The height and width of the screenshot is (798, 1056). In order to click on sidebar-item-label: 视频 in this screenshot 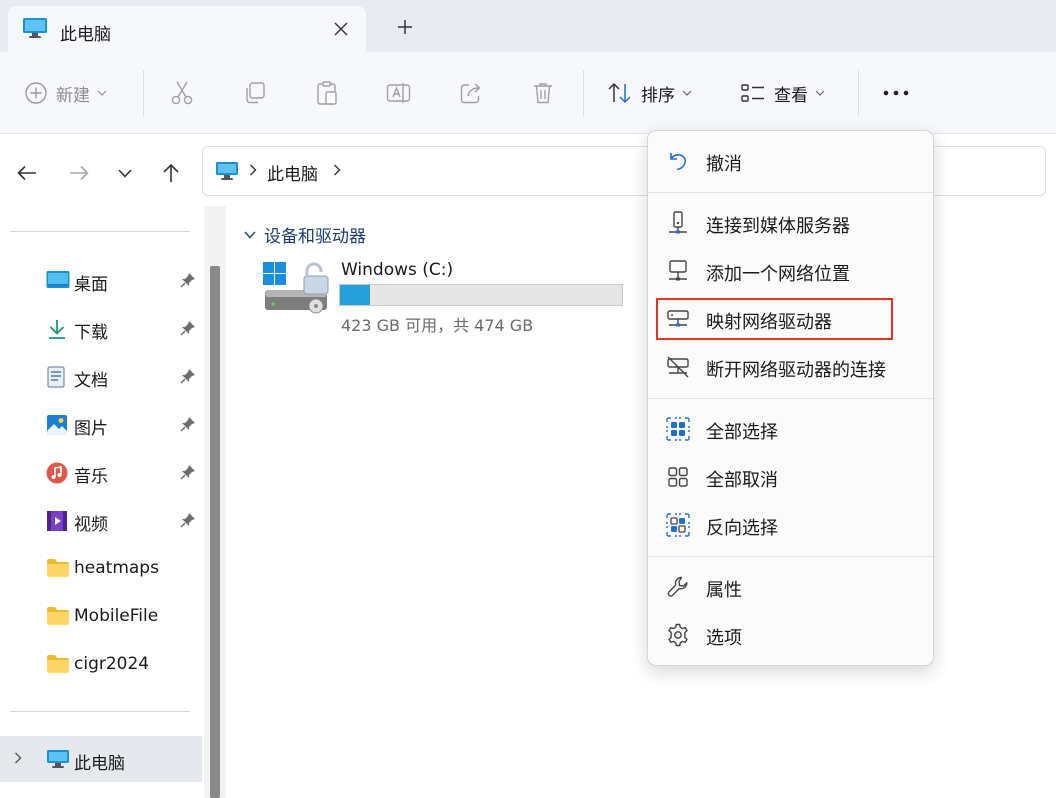, I will do `click(91, 525)`.